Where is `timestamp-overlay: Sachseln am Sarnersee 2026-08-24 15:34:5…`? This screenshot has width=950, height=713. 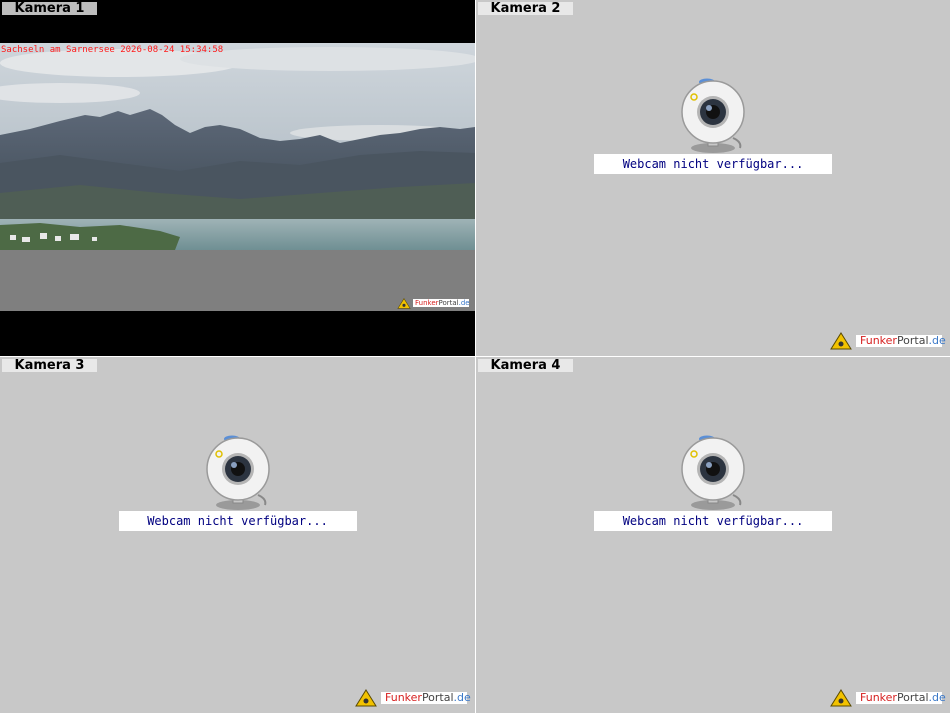 timestamp-overlay: Sachseln am Sarnersee 2026-08-24 15:34:5… is located at coordinates (112, 50).